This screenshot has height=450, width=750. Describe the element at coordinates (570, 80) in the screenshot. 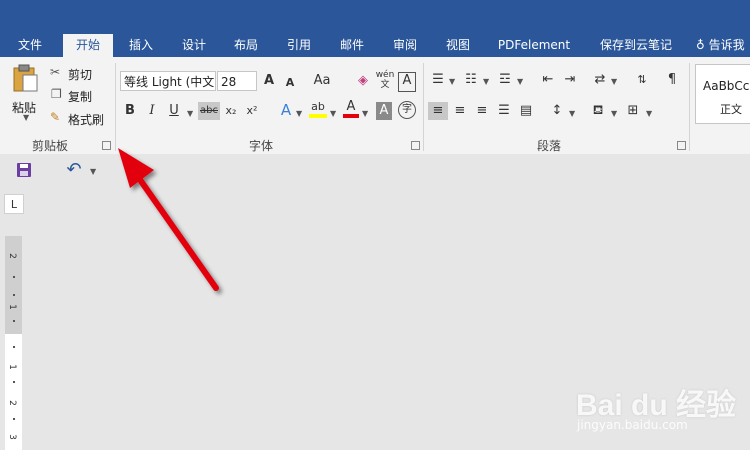

I see `increase-indent-icon: ⇥` at that location.